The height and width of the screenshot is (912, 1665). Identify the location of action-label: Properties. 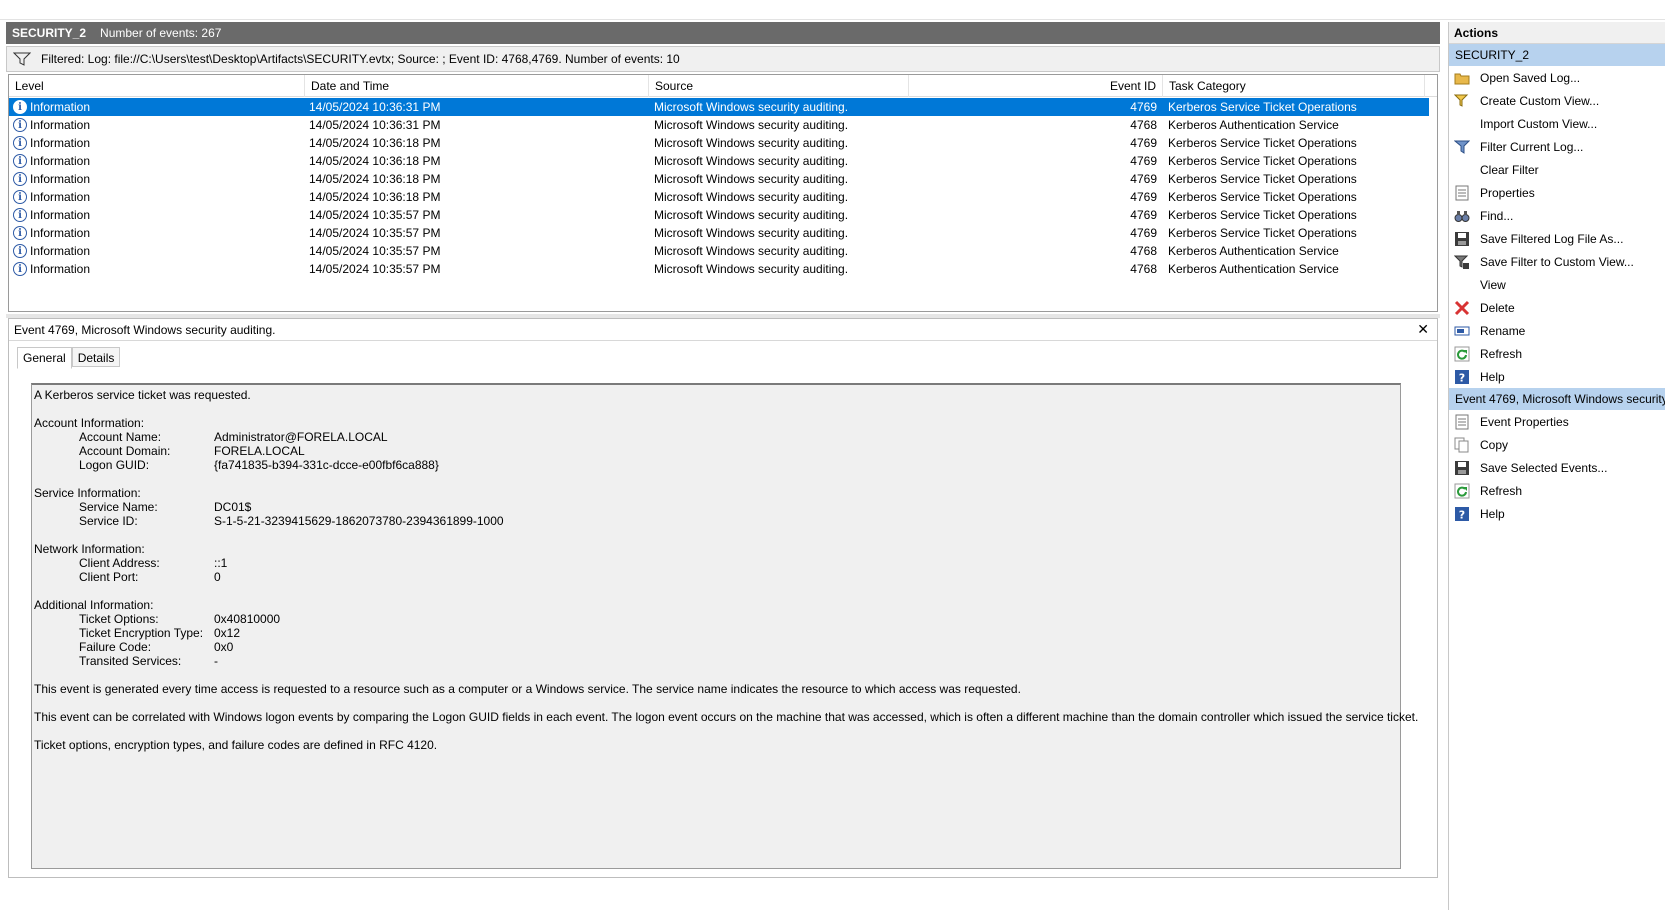
(1507, 192).